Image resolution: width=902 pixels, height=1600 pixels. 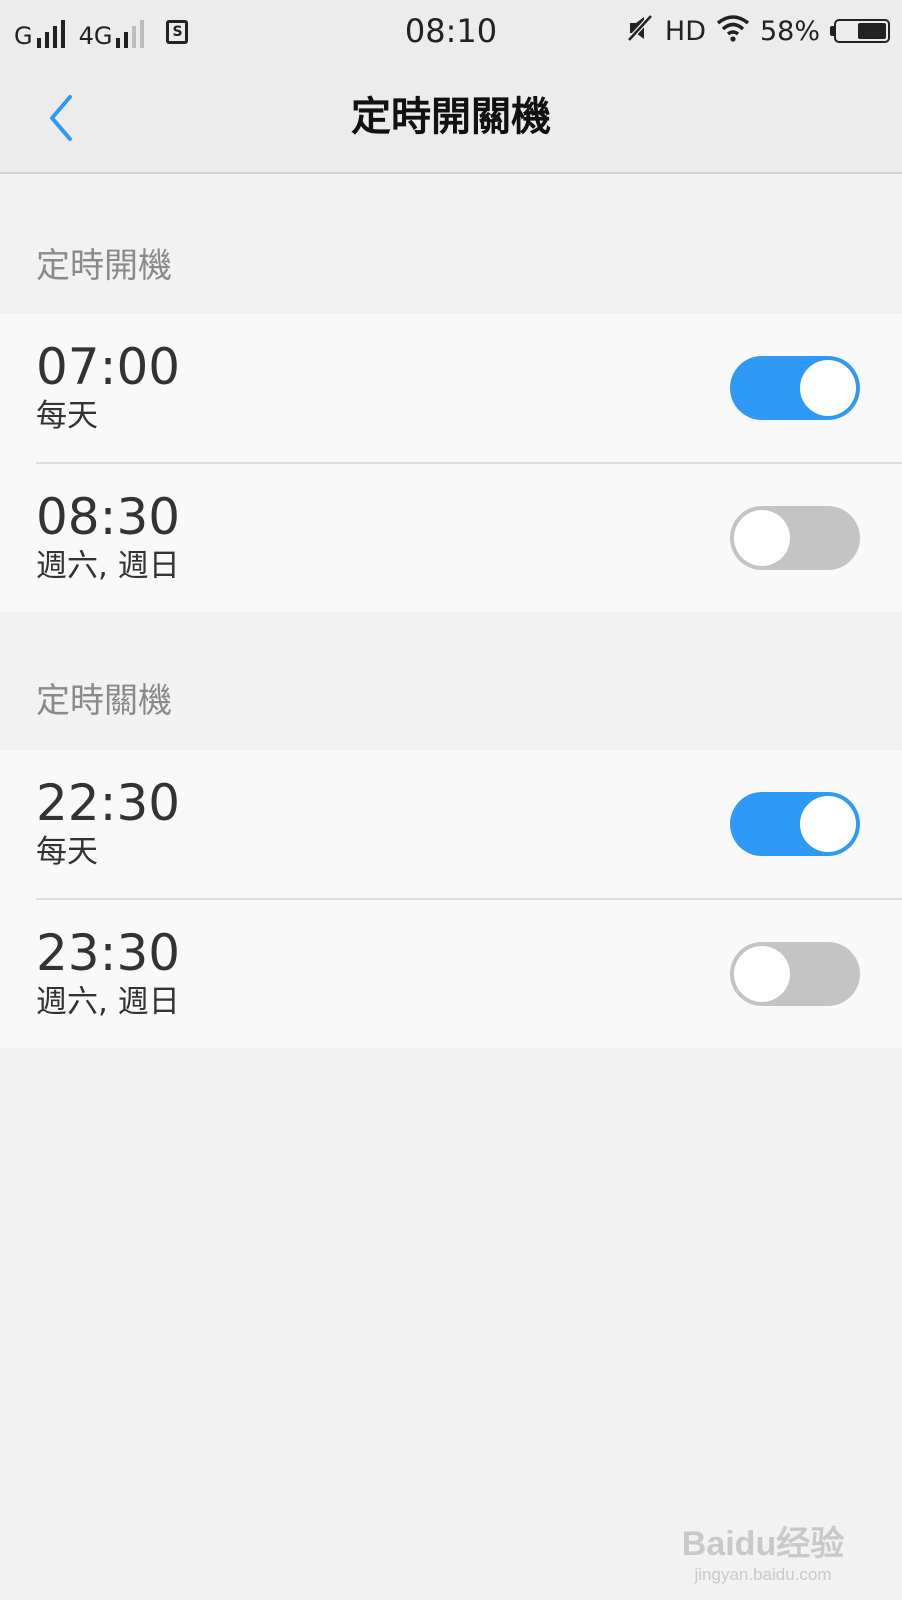 I want to click on section-header-power-on: 定時開機, so click(x=104, y=266).